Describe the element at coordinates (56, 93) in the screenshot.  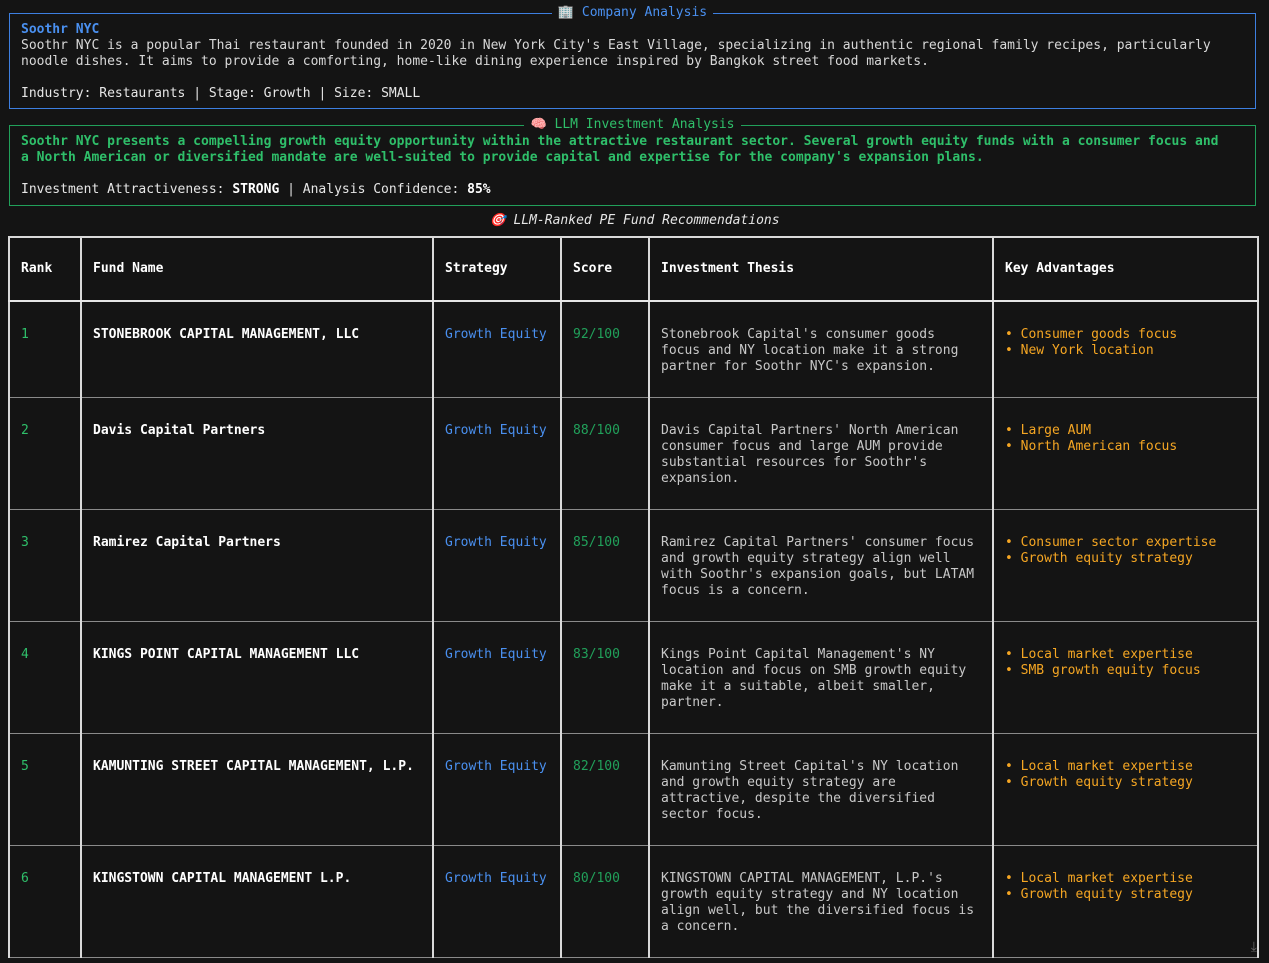
I see `industry-label: Industry:` at that location.